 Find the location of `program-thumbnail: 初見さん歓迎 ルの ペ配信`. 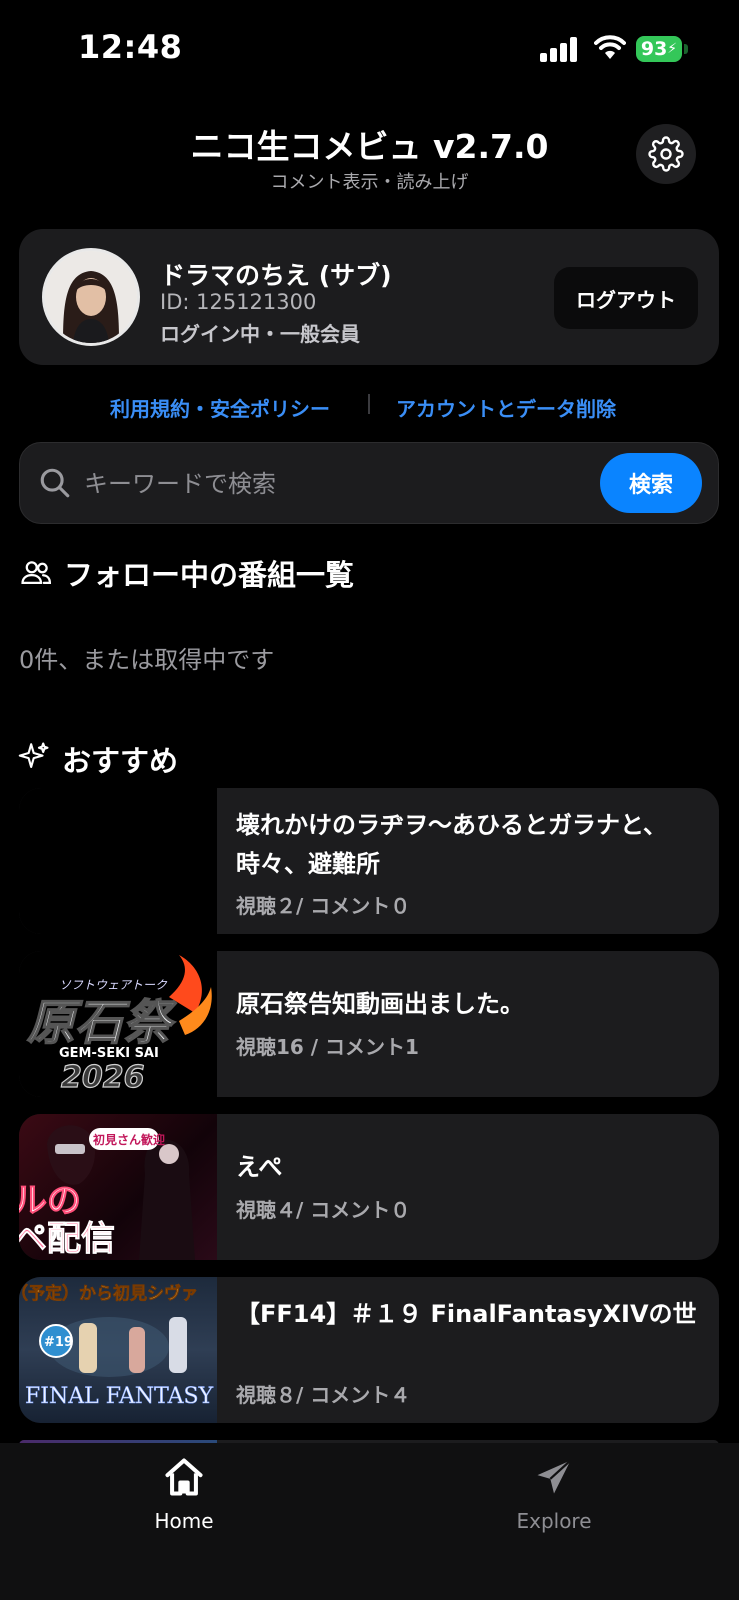

program-thumbnail: 初見さん歓迎 ルの ペ配信 is located at coordinates (118, 1187).